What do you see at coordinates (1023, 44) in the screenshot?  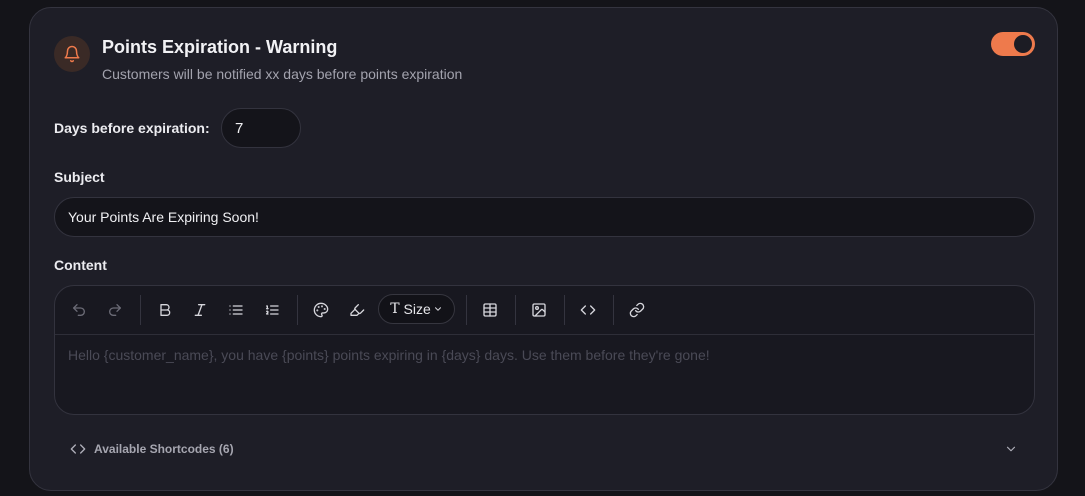 I see `toggle-knob` at bounding box center [1023, 44].